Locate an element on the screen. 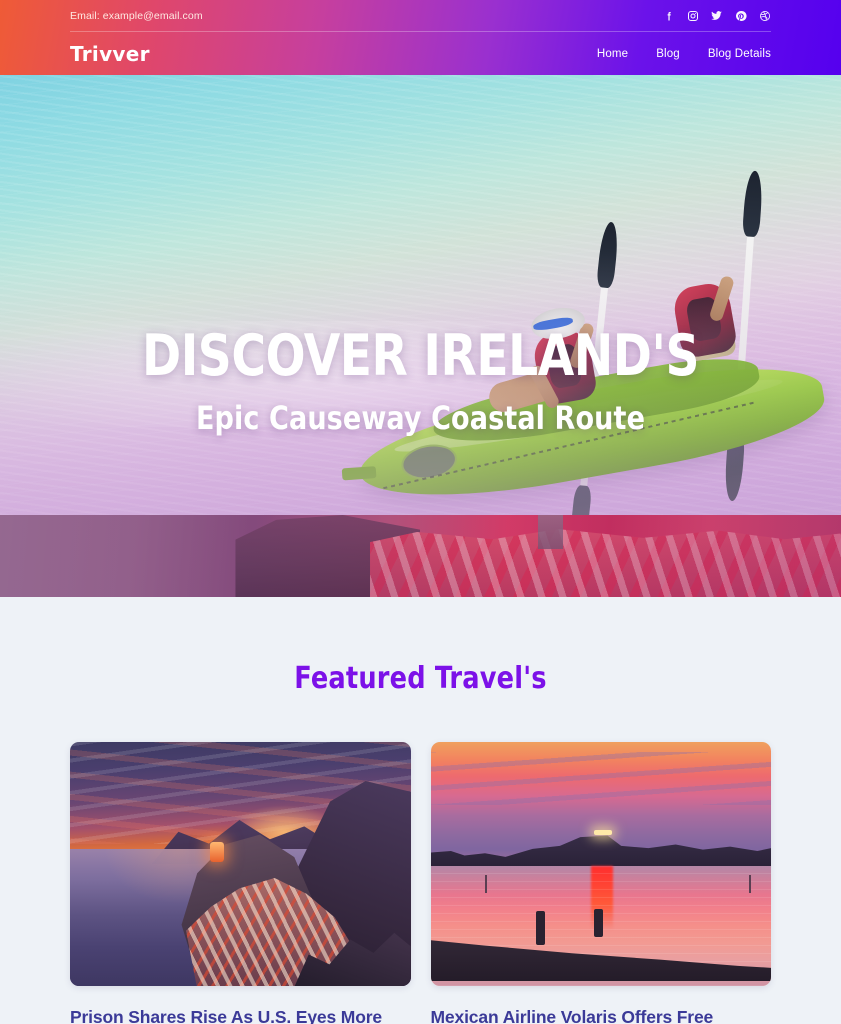  card2-building-light is located at coordinates (602, 832).